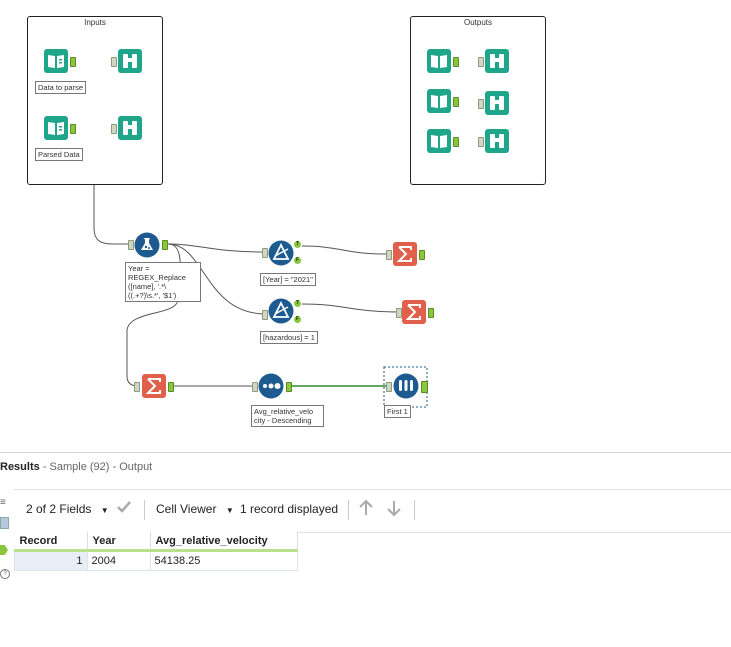 This screenshot has height=647, width=731. What do you see at coordinates (394, 509) in the screenshot?
I see `arrow-down-icon` at bounding box center [394, 509].